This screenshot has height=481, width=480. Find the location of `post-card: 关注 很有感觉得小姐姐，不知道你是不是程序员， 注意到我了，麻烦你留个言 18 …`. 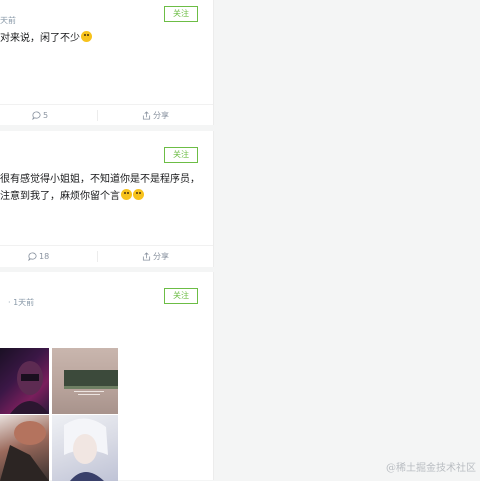

post-card: 关注 很有感觉得小姐姐，不知道你是不是程序员， 注意到我了，麻烦你留个言 18 … is located at coordinates (107, 199).